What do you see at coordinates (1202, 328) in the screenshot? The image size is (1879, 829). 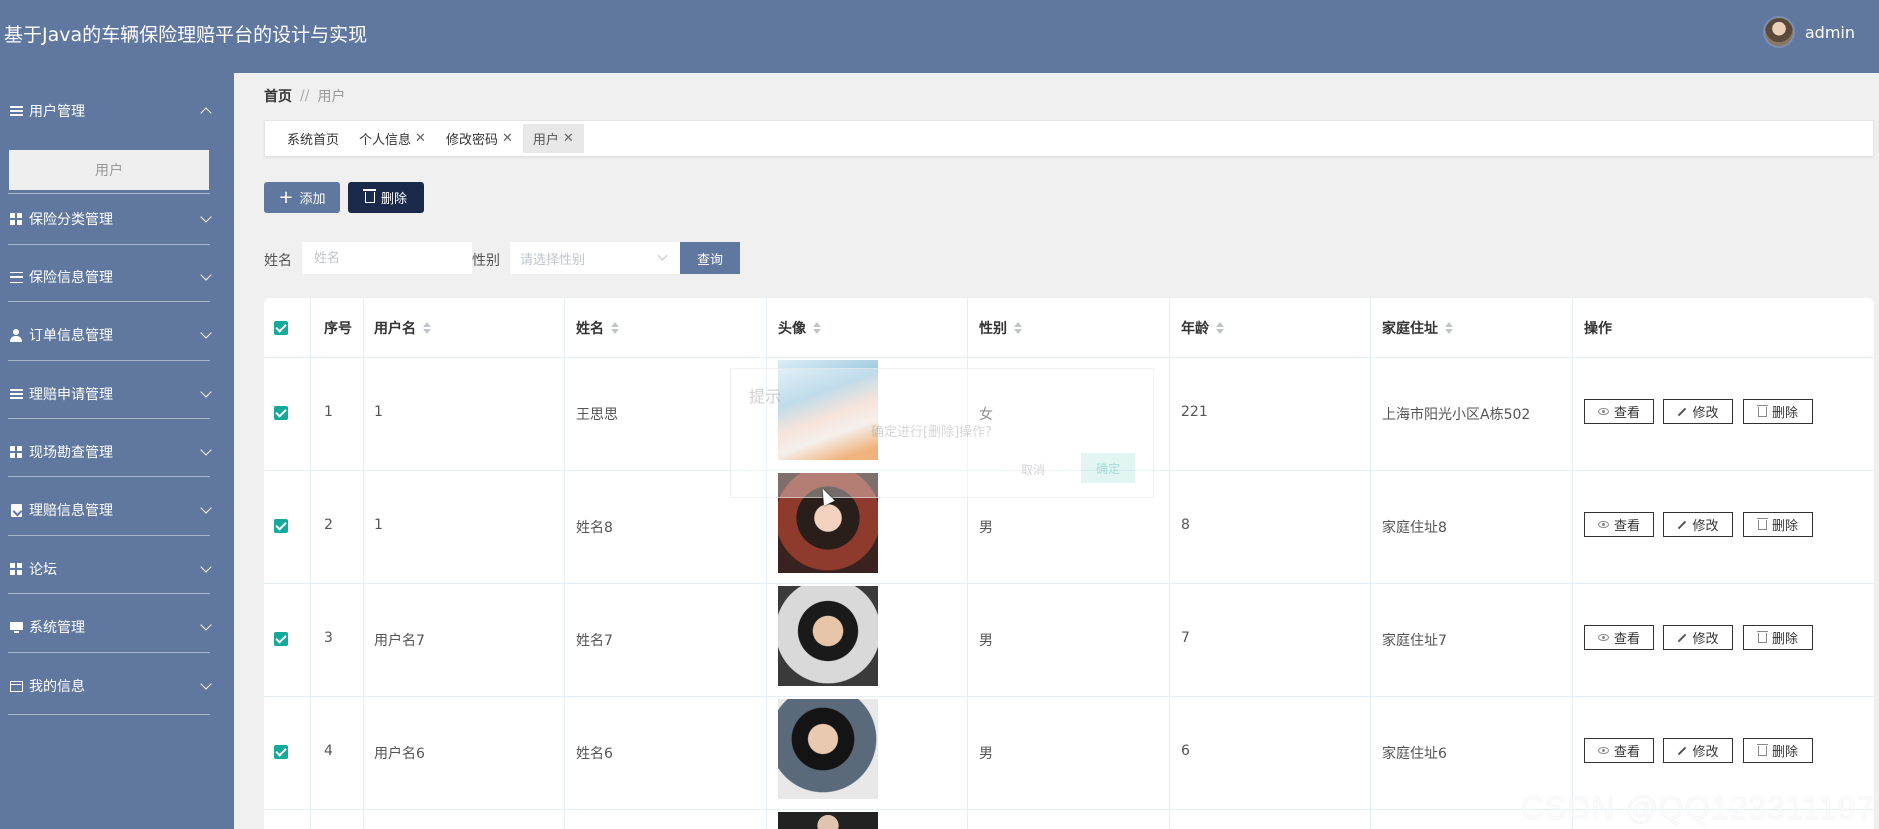 I see `column-header-age: 年龄` at bounding box center [1202, 328].